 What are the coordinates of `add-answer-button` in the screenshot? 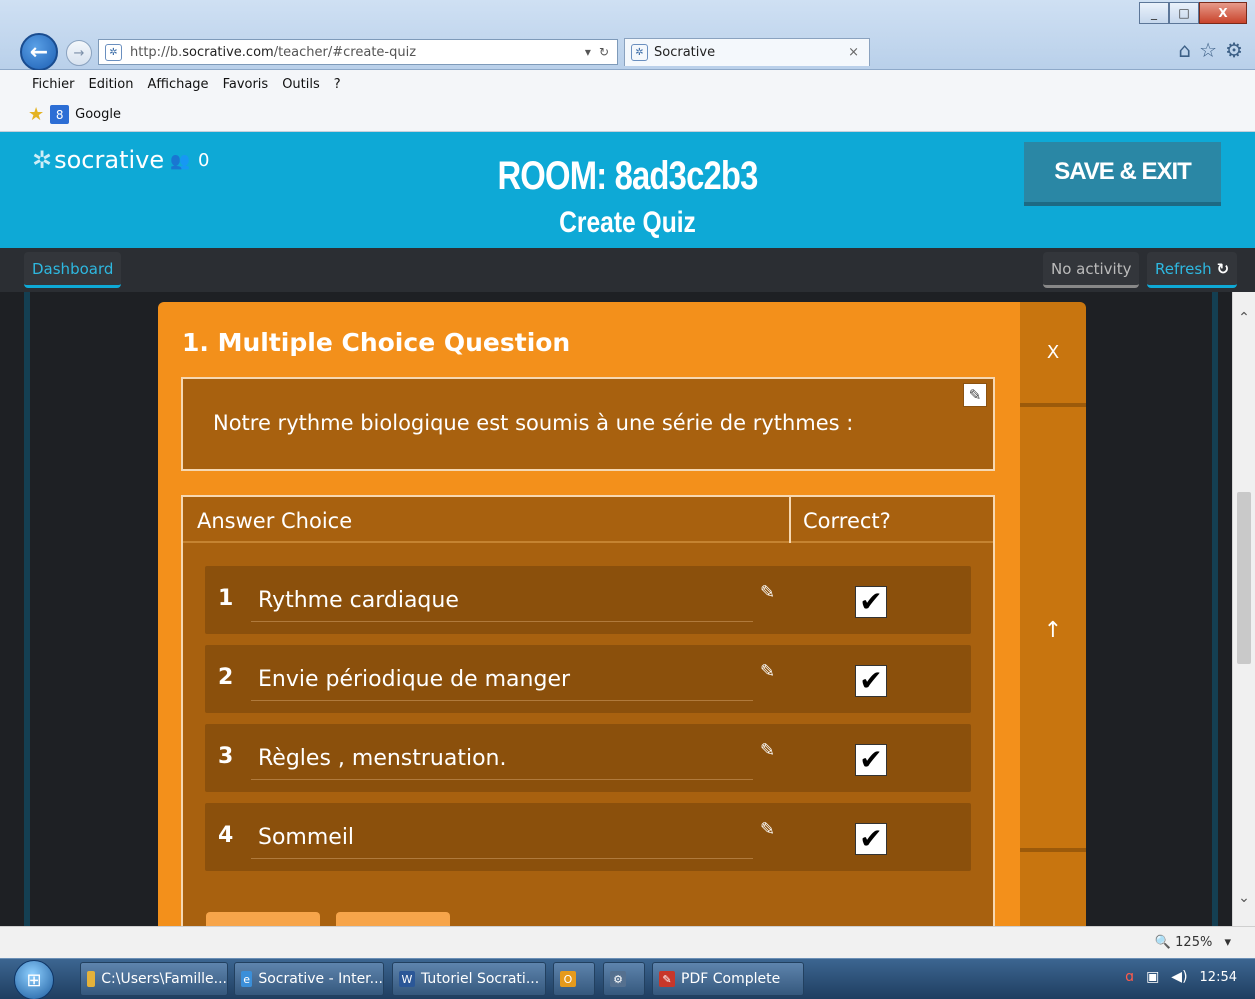 It's located at (263, 919).